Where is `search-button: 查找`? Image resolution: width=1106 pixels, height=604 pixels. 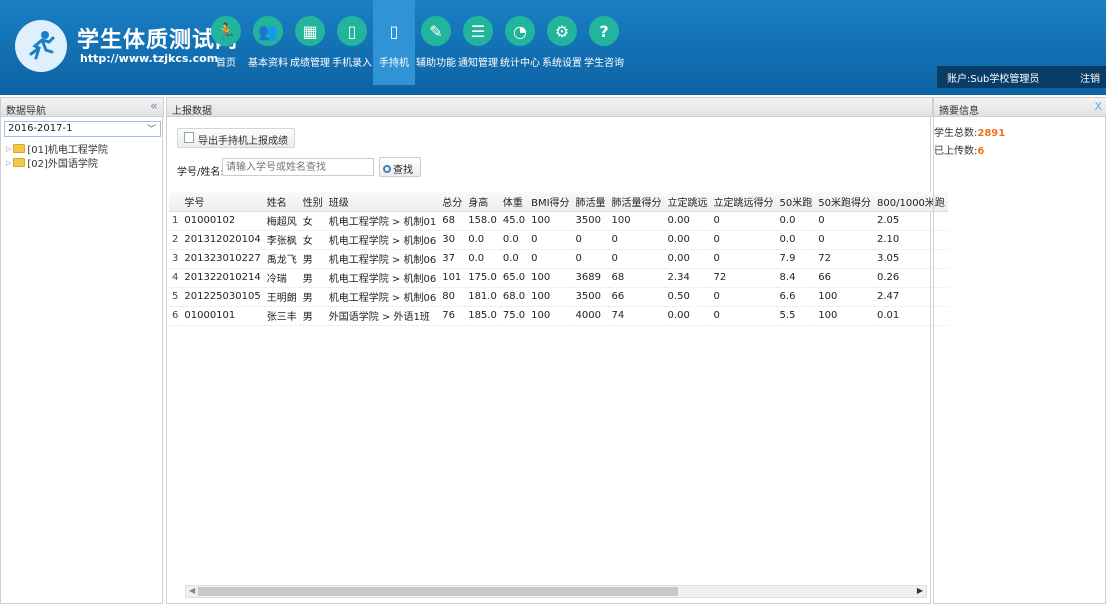
search-button: 查找 is located at coordinates (400, 167).